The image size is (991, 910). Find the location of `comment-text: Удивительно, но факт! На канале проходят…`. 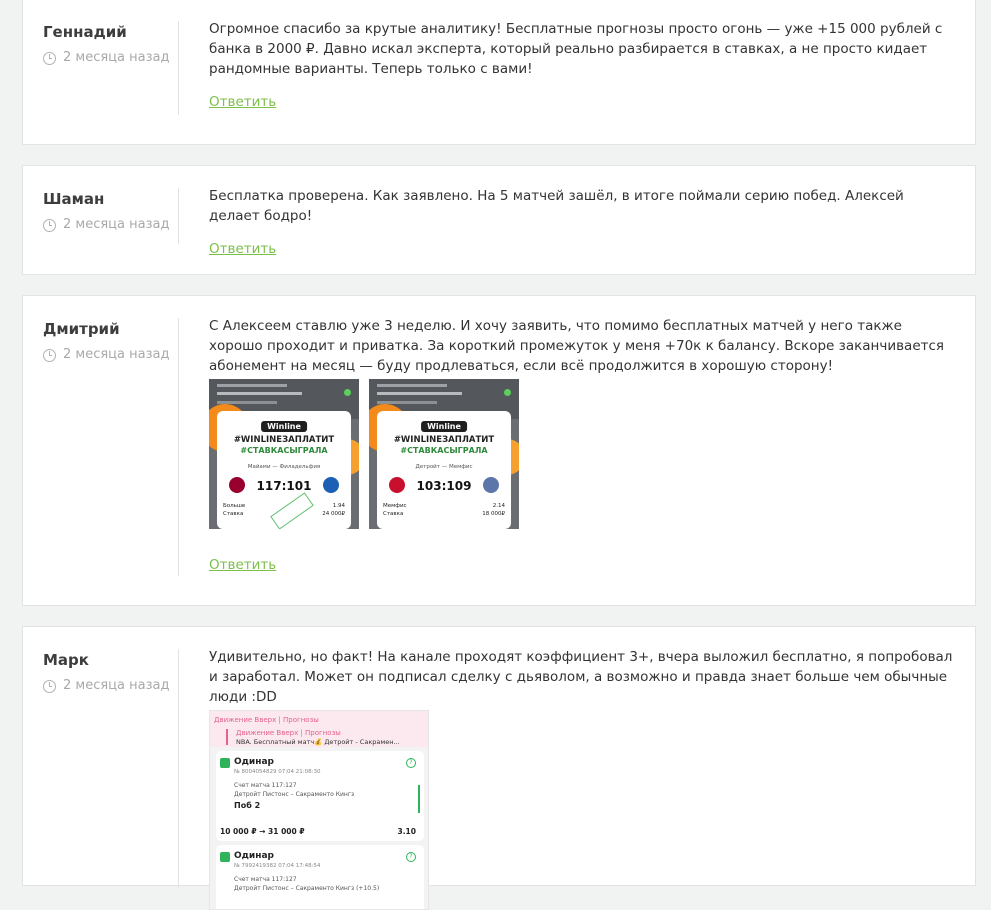

comment-text: Удивительно, но факт! На канале проходят… is located at coordinates (581, 677).